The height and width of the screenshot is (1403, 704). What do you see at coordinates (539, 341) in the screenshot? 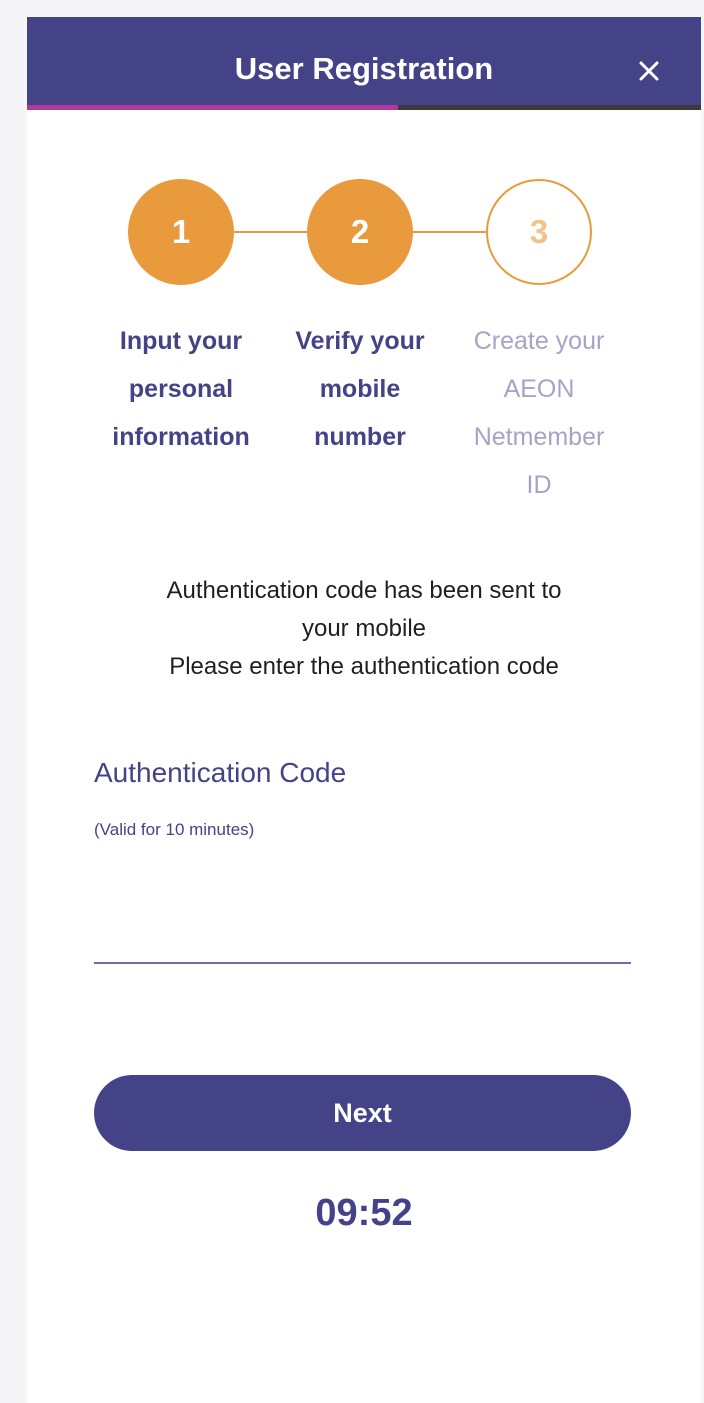
I see `step-3-label-line: Create your` at bounding box center [539, 341].